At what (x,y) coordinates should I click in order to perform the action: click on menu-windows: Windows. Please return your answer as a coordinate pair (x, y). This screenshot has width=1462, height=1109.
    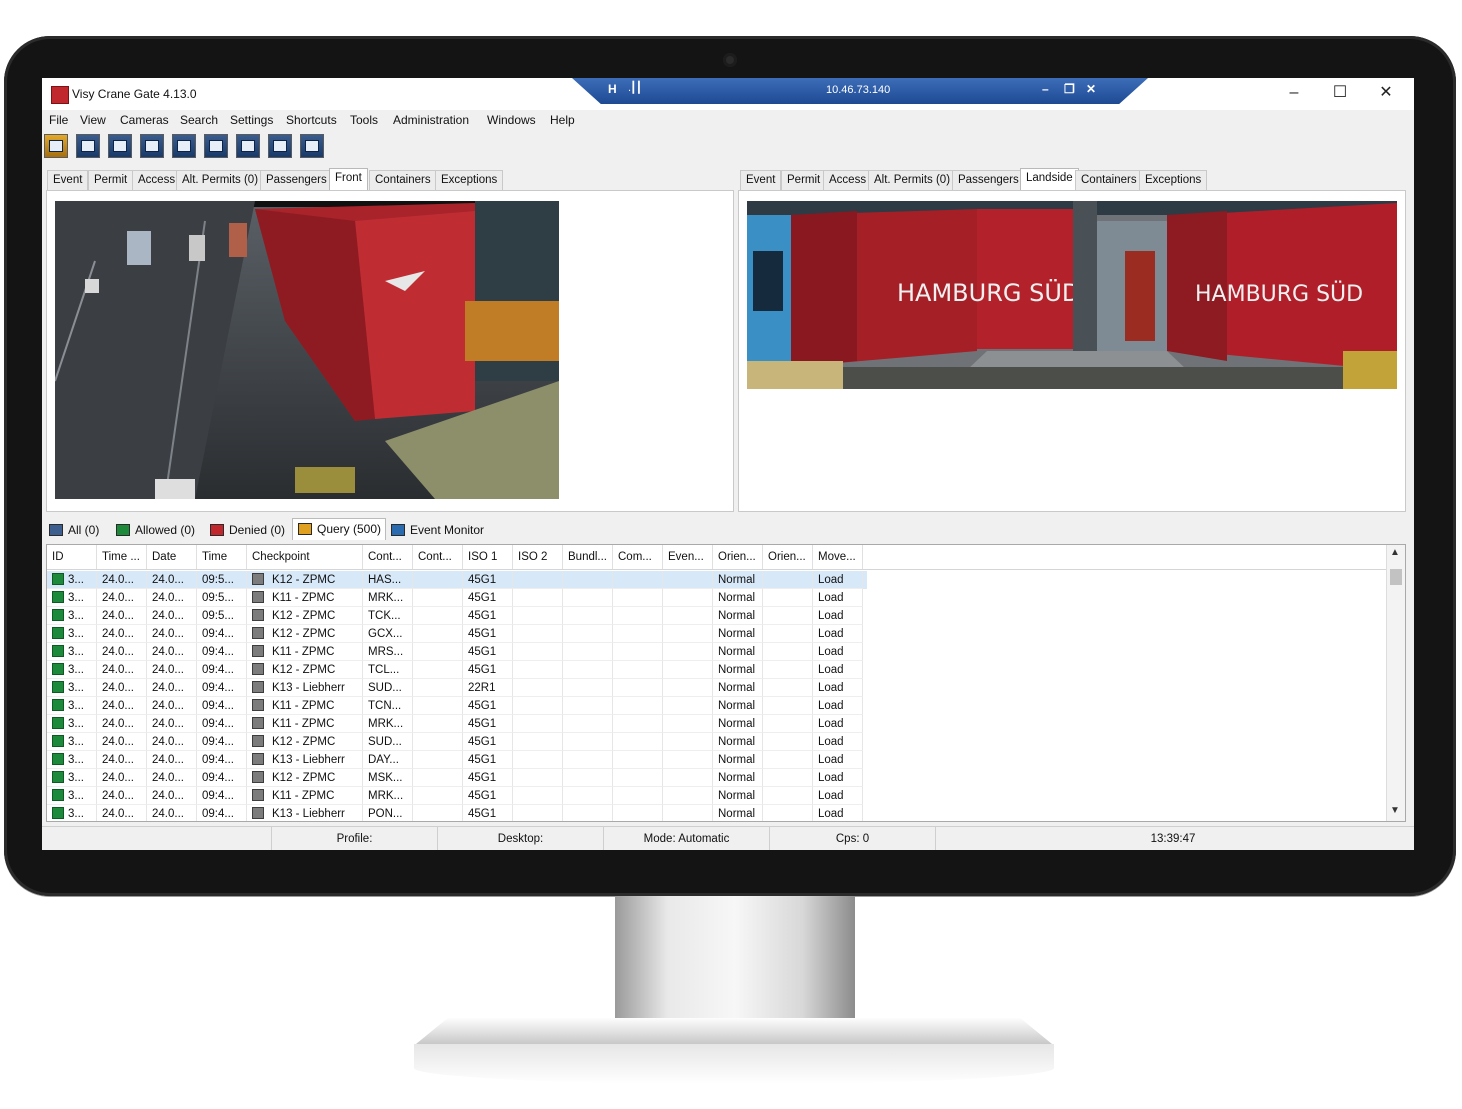
    Looking at the image, I should click on (511, 120).